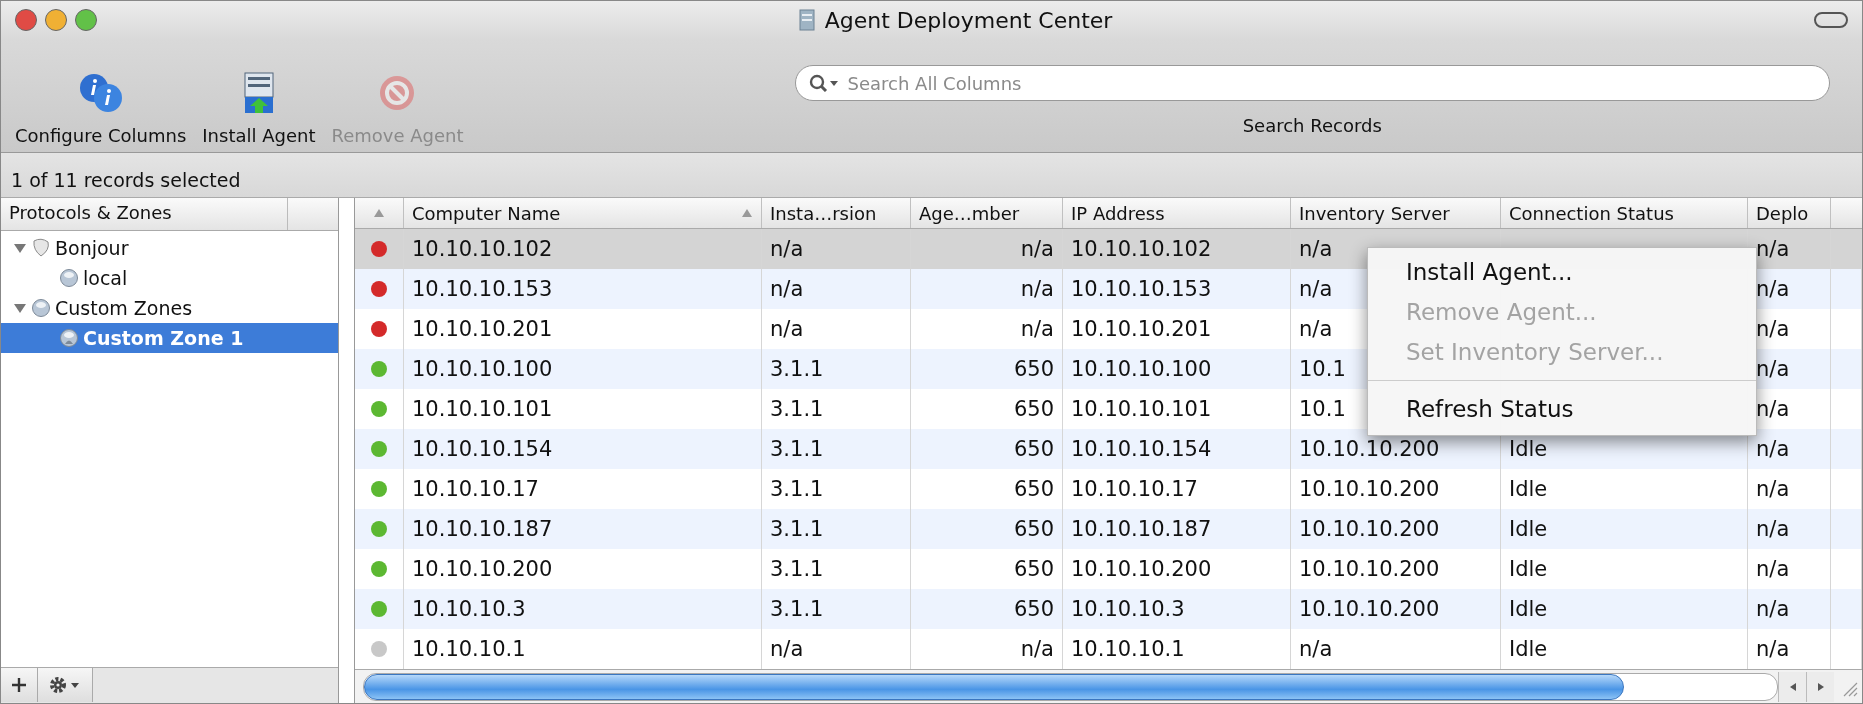 This screenshot has width=1863, height=704. I want to click on column-header: Deplo, so click(1789, 213).